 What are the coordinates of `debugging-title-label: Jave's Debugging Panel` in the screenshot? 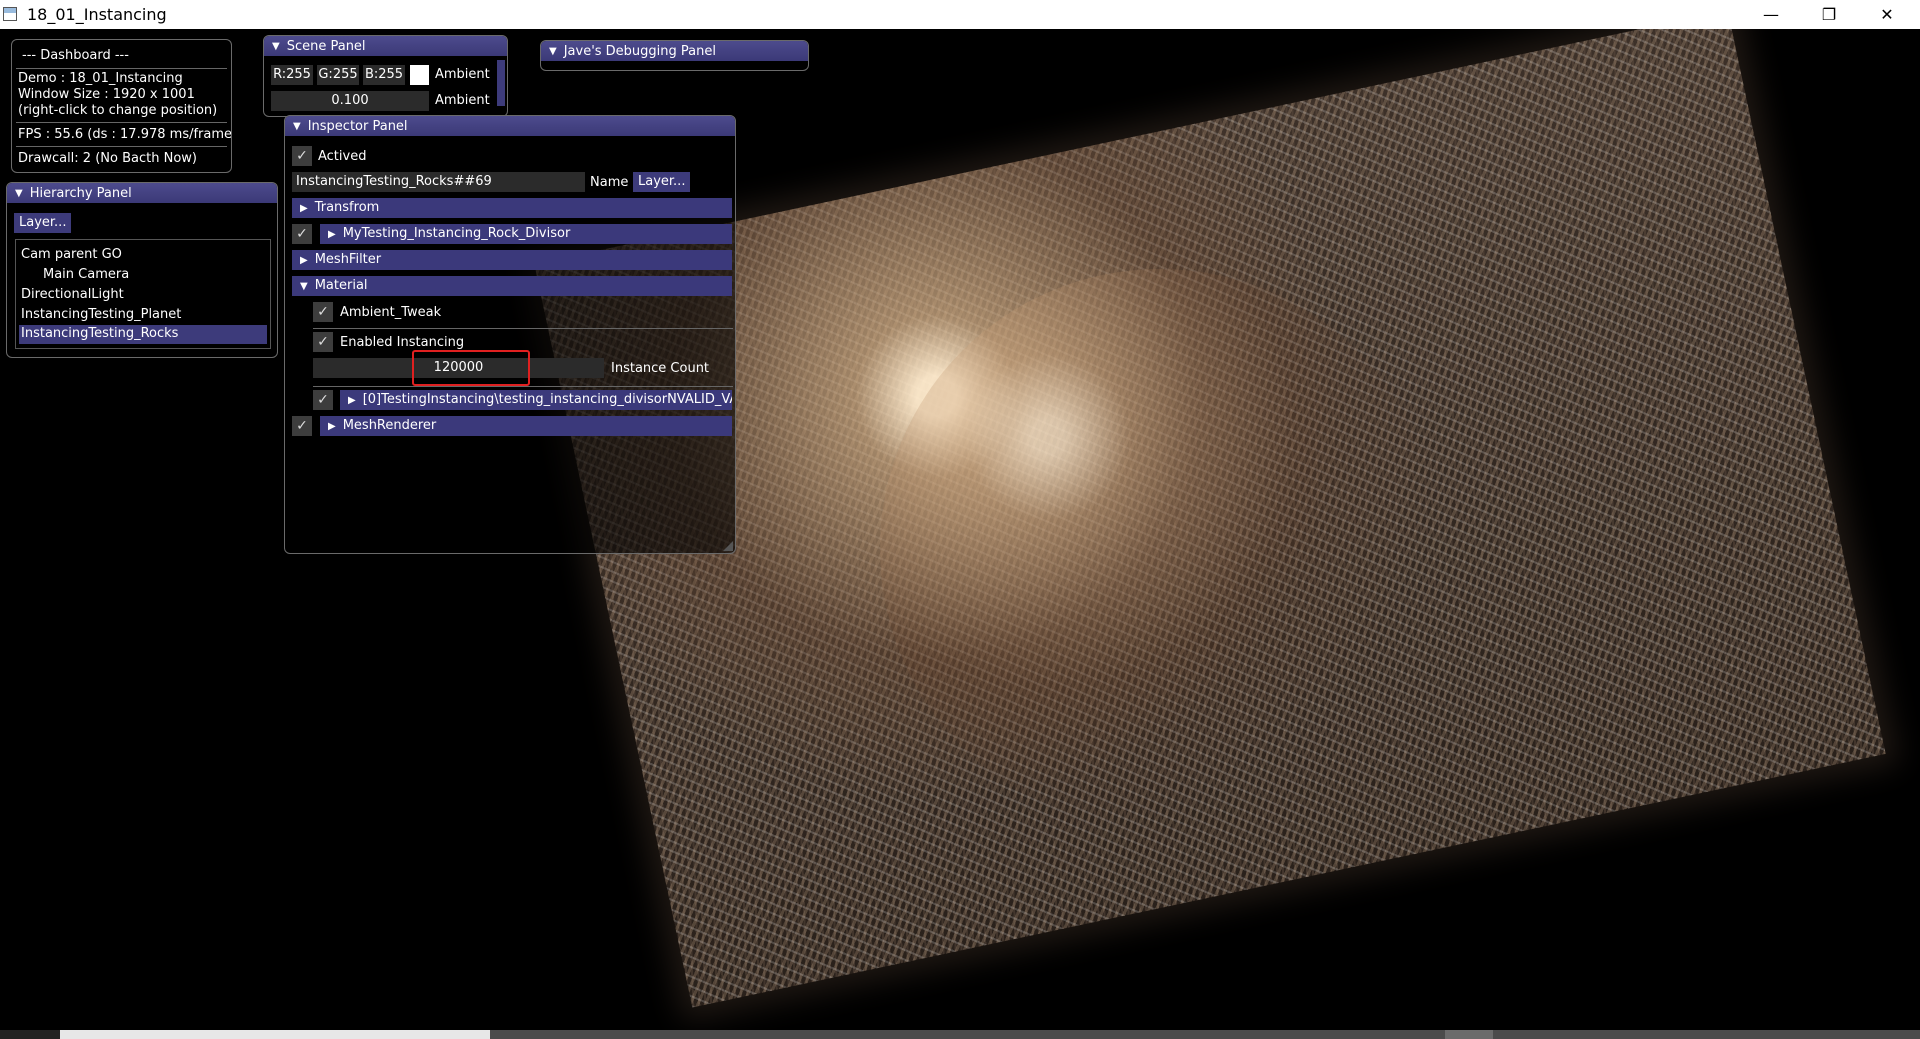 It's located at (639, 51).